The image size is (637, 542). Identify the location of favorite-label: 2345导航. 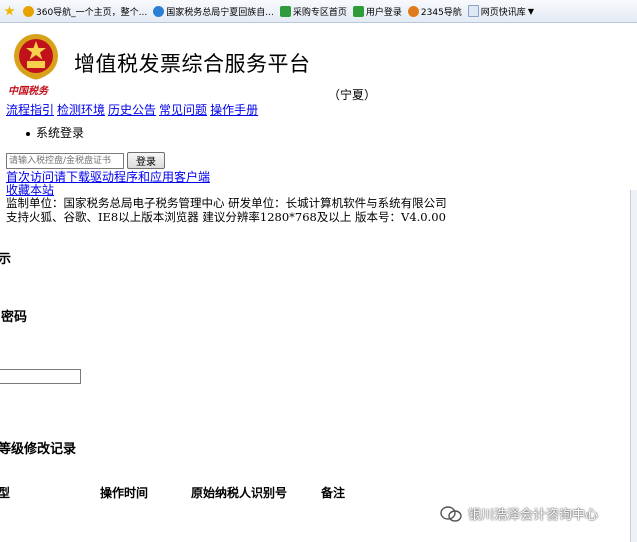
(441, 12).